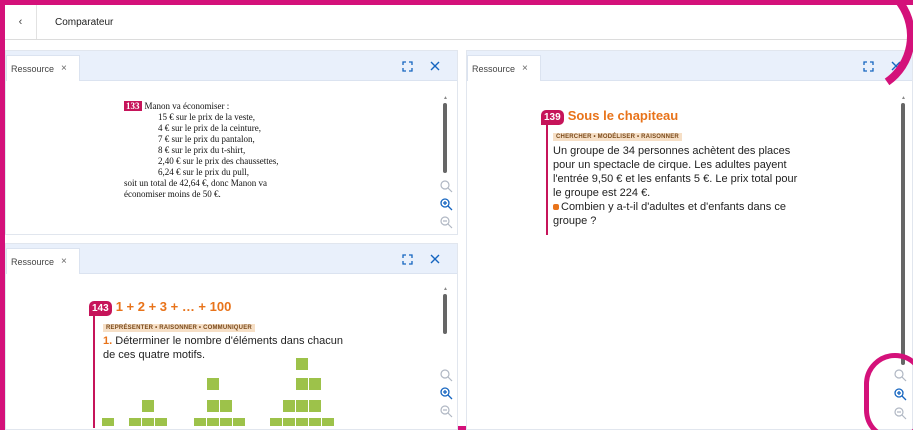  I want to click on saving-line: 7 € sur le prix du pantalon,, so click(206, 139).